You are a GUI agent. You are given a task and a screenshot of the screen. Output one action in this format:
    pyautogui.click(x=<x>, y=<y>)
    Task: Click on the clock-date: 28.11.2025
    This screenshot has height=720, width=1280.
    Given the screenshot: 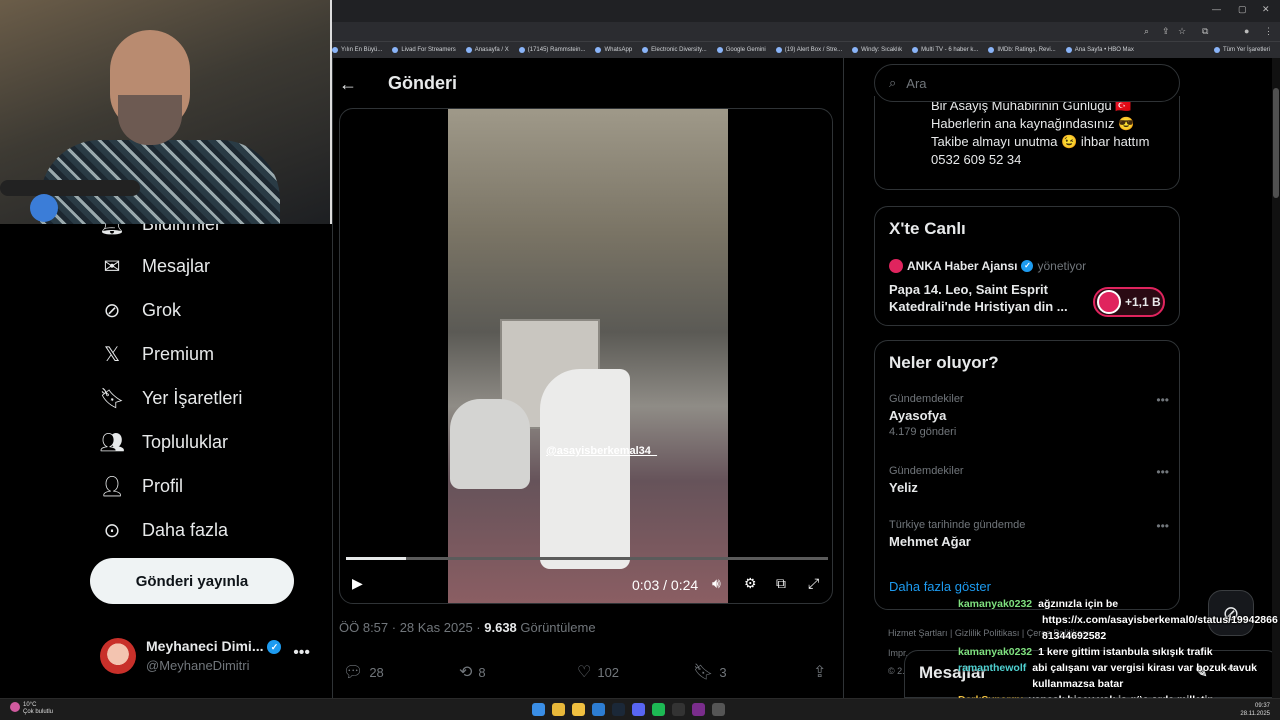 What is the action you would take?
    pyautogui.click(x=1255, y=714)
    